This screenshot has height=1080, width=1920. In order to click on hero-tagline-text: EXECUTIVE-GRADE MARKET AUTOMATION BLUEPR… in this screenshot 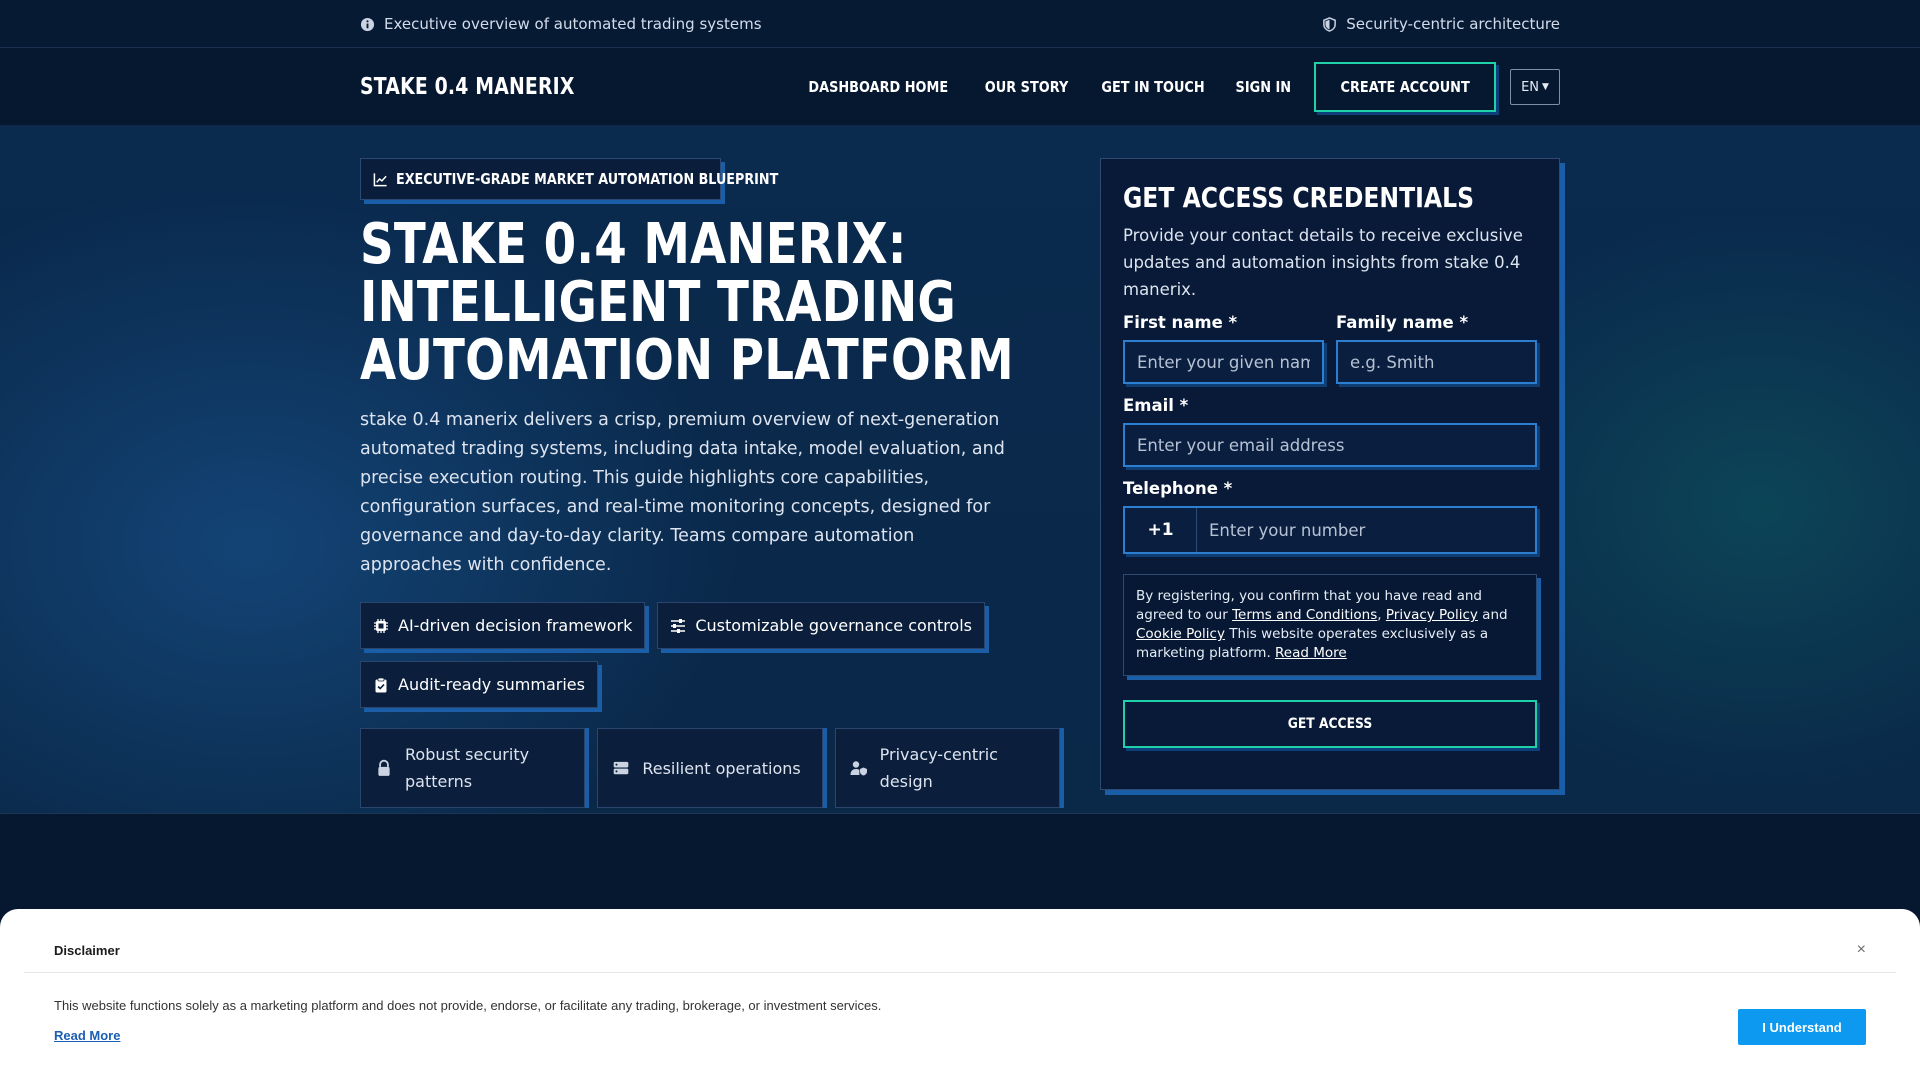, I will do `click(587, 179)`.